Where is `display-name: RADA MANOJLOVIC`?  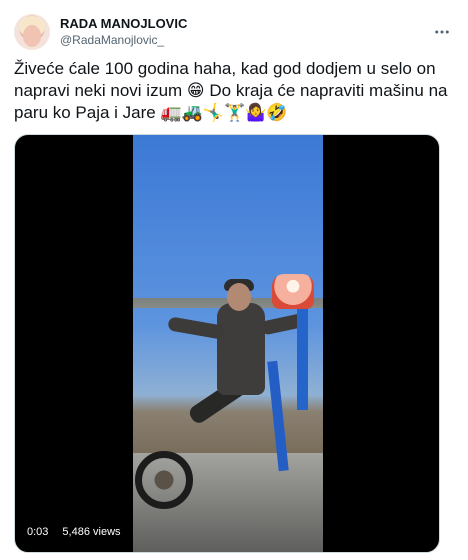
display-name: RADA MANOJLOVIC is located at coordinates (123, 24).